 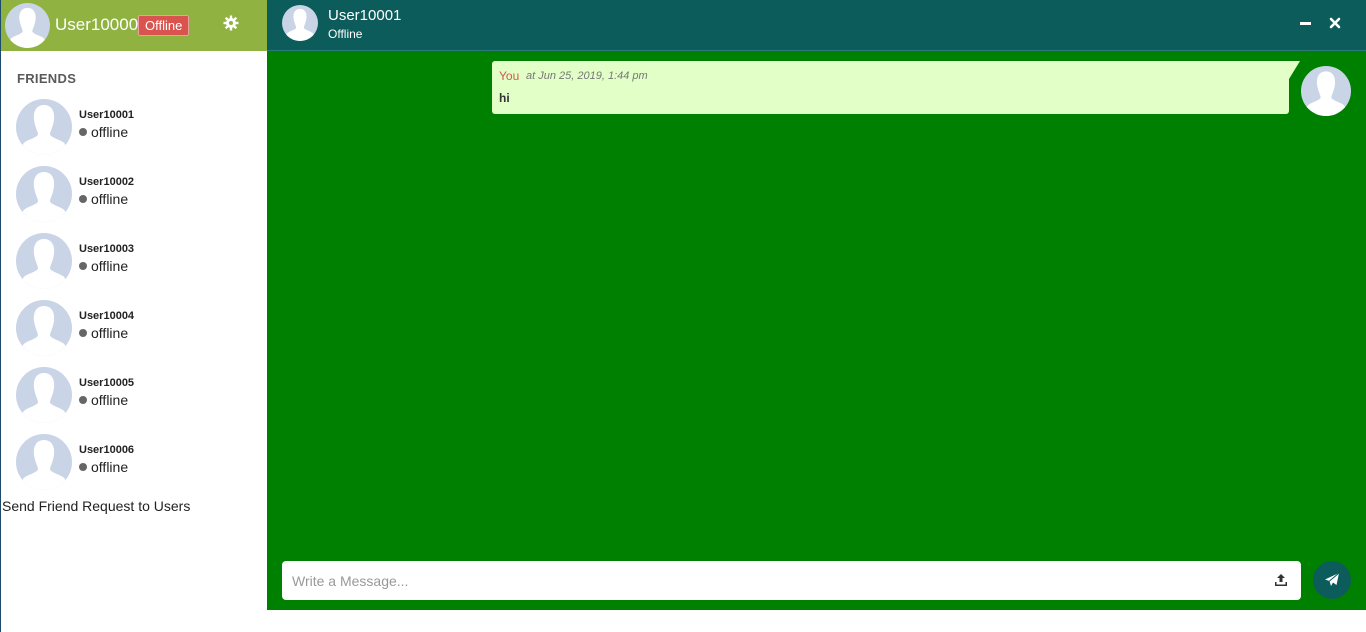 I want to click on paper-plane-icon, so click(x=1332, y=579).